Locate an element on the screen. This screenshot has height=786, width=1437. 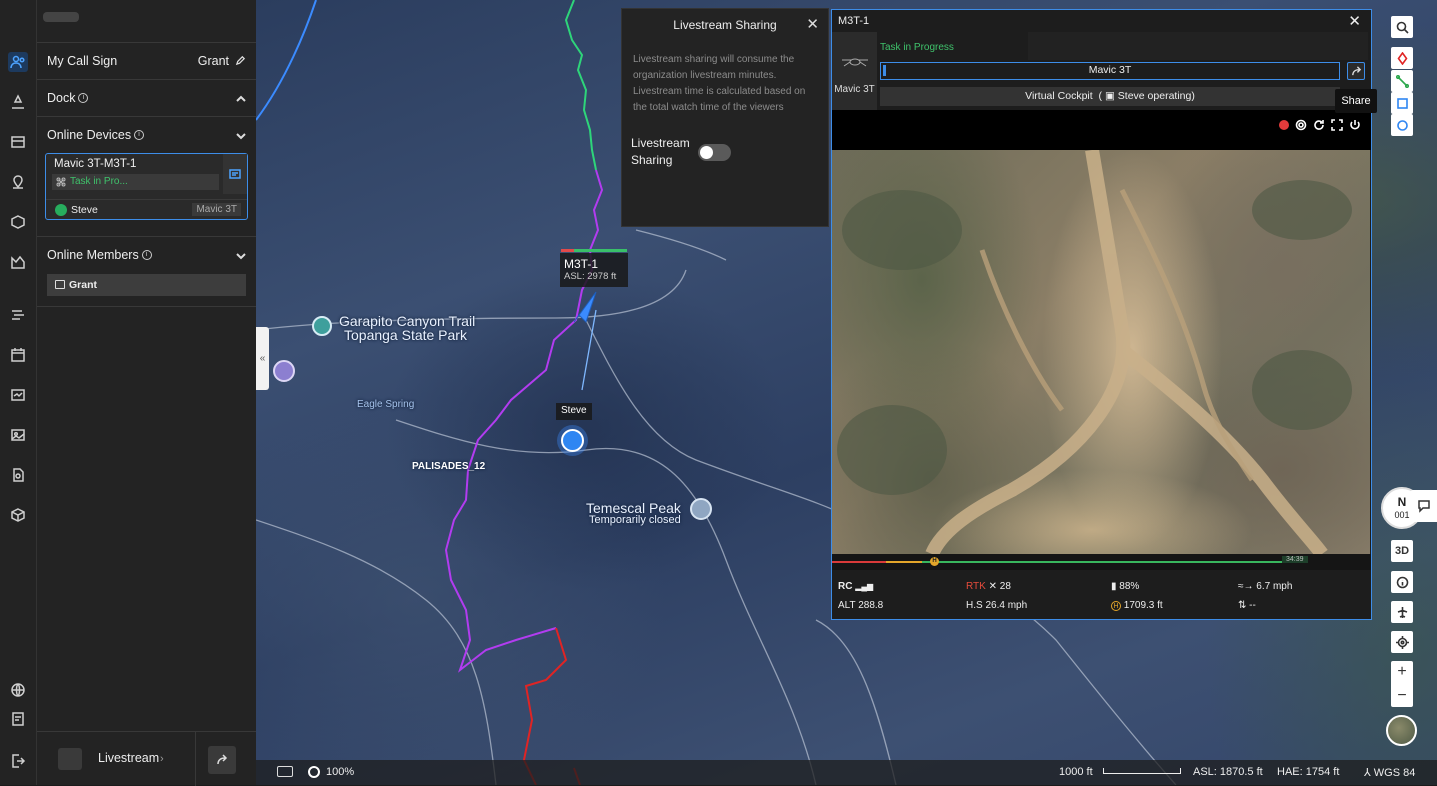
share-button is located at coordinates (1356, 71).